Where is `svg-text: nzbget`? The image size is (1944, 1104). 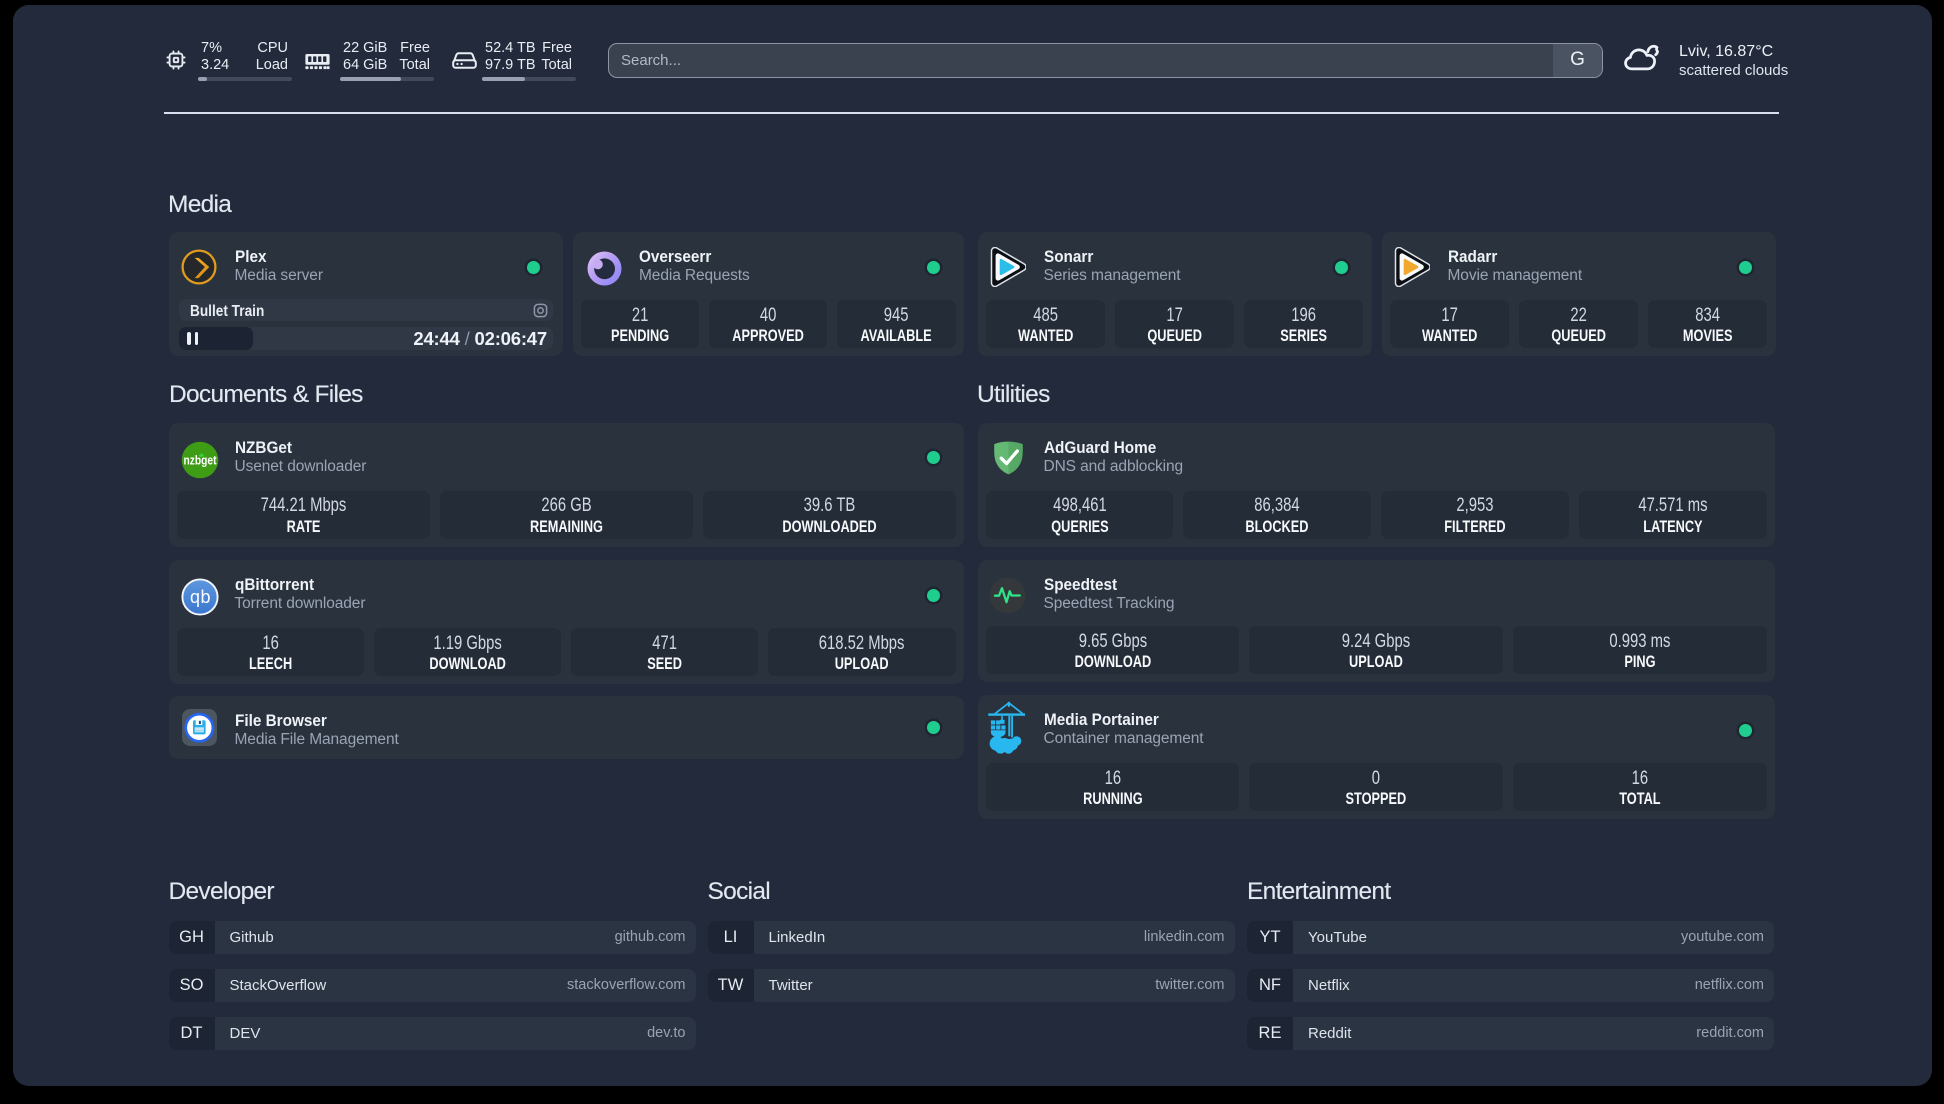
svg-text: nzbget is located at coordinates (200, 459).